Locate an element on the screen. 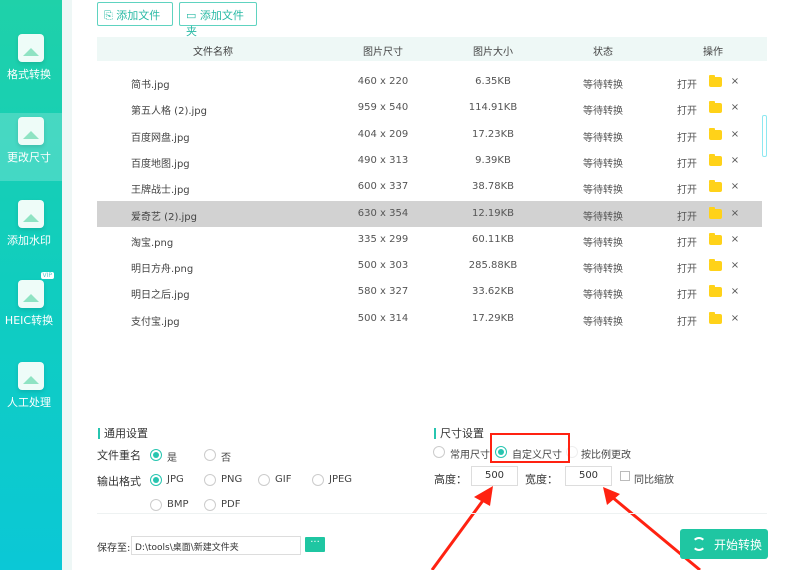 The image size is (797, 570). annotation-arrowhead-right is located at coordinates (611, 496).